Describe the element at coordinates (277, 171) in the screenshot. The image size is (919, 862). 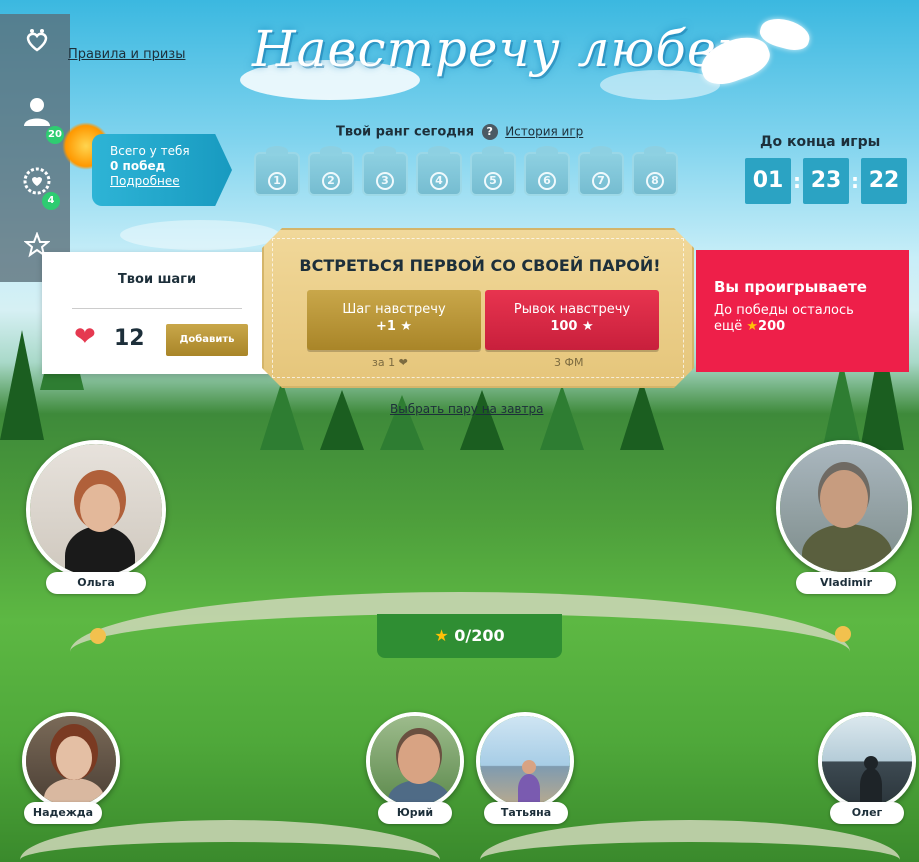
I see `rank-level: 1` at that location.